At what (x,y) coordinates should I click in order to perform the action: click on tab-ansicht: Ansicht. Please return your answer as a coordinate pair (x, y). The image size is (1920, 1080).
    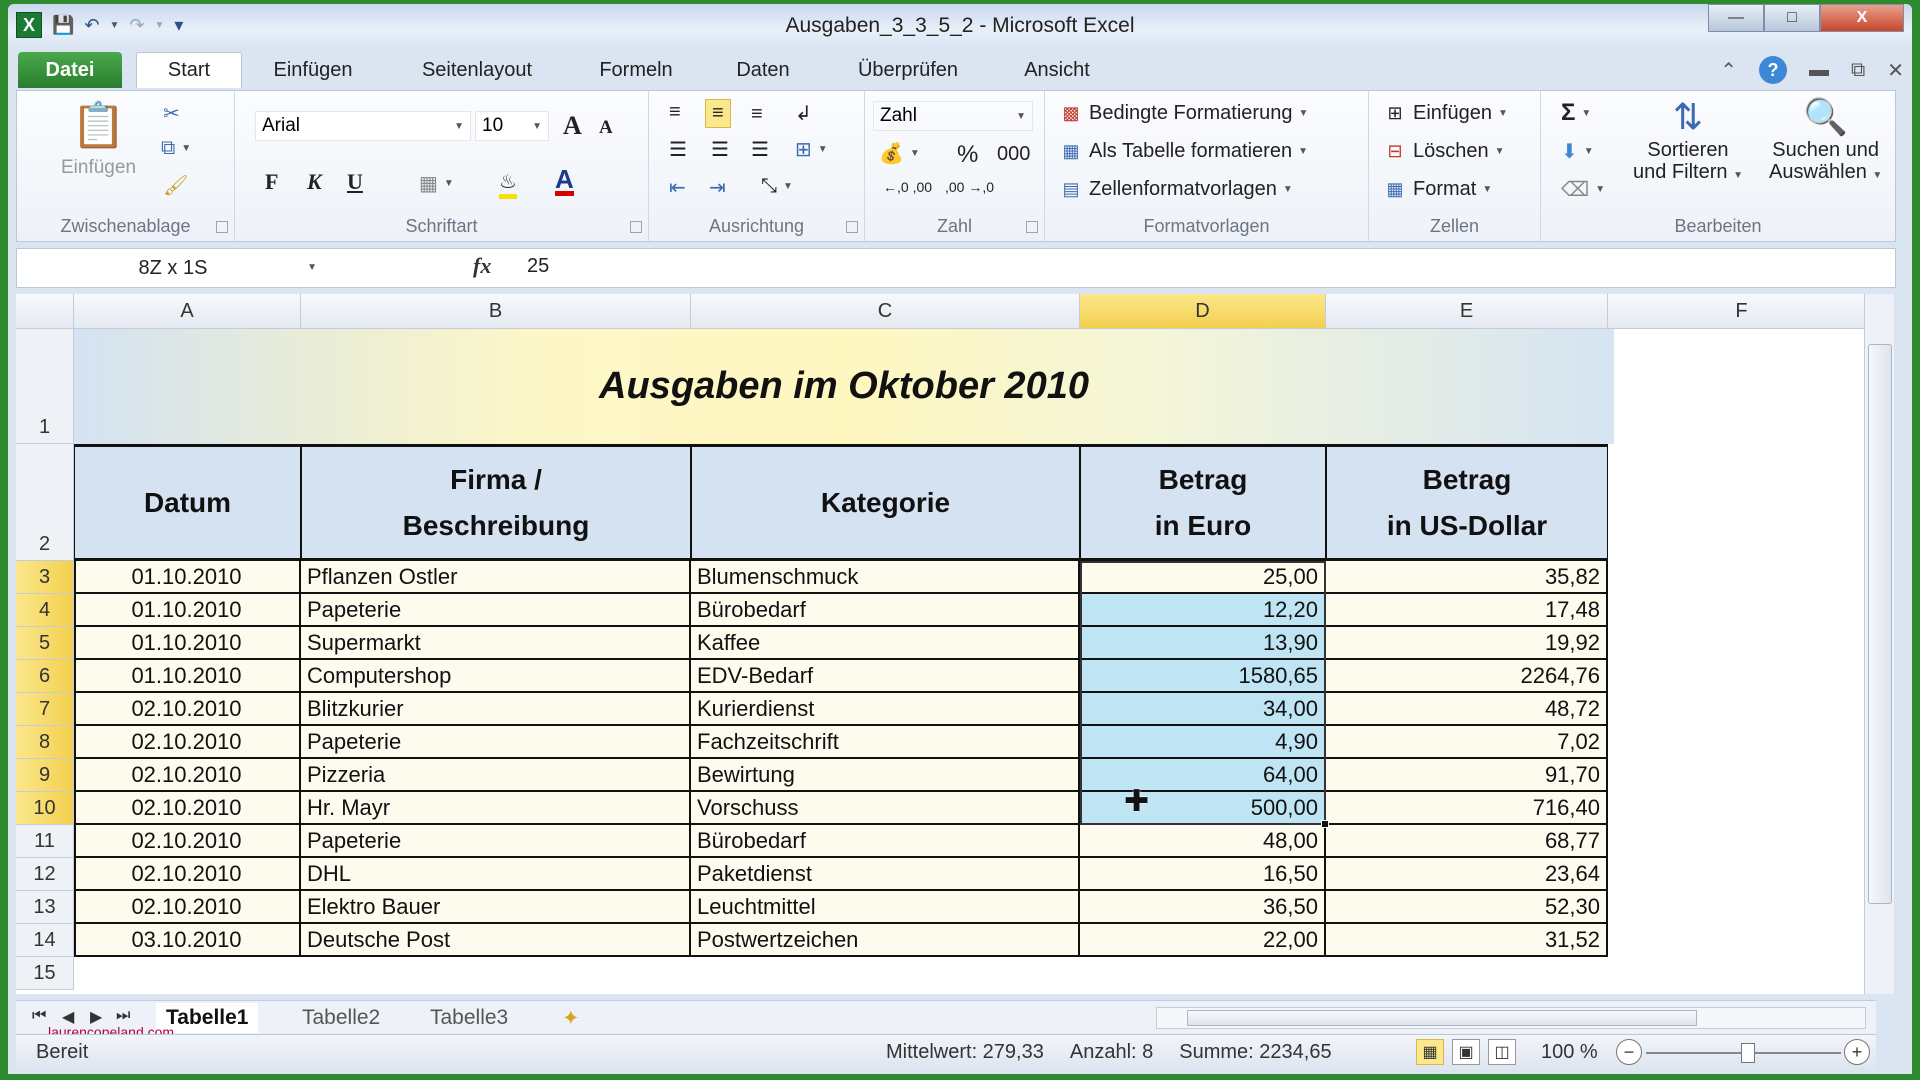
    Looking at the image, I should click on (1057, 70).